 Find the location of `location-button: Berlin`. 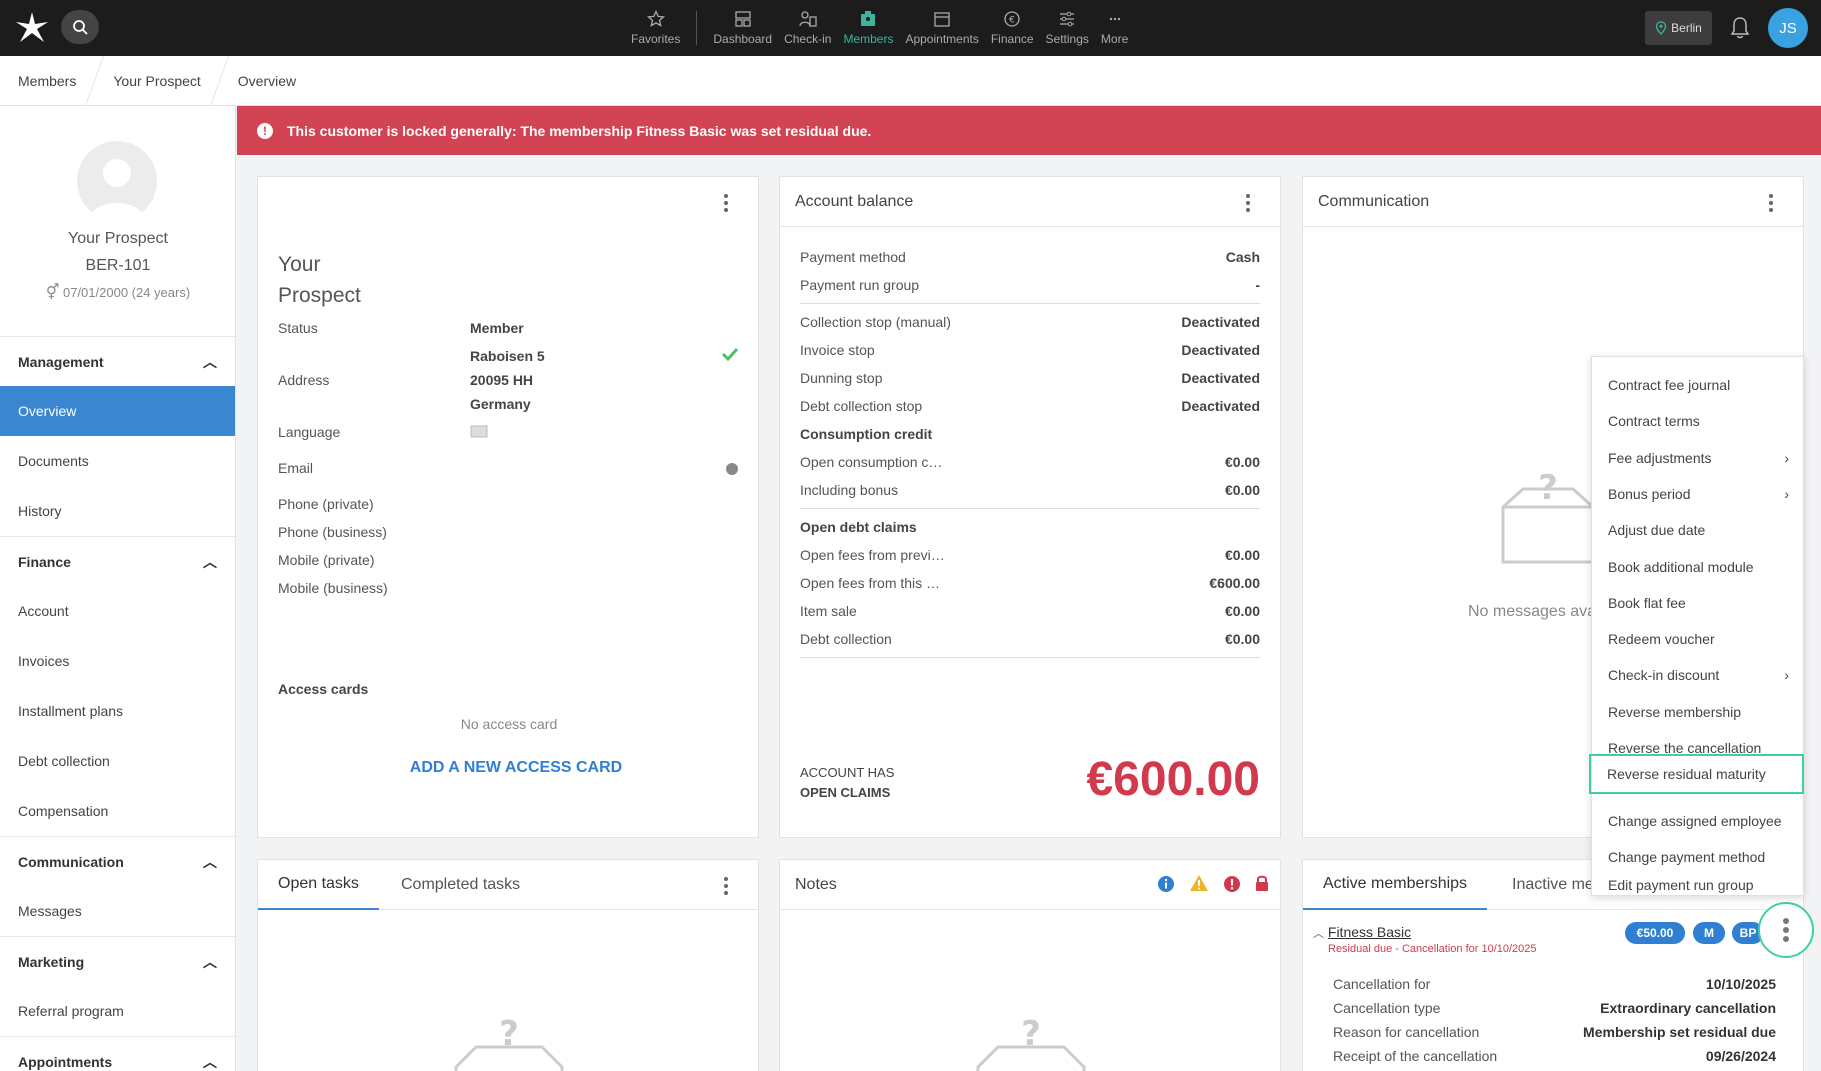

location-button: Berlin is located at coordinates (1678, 28).